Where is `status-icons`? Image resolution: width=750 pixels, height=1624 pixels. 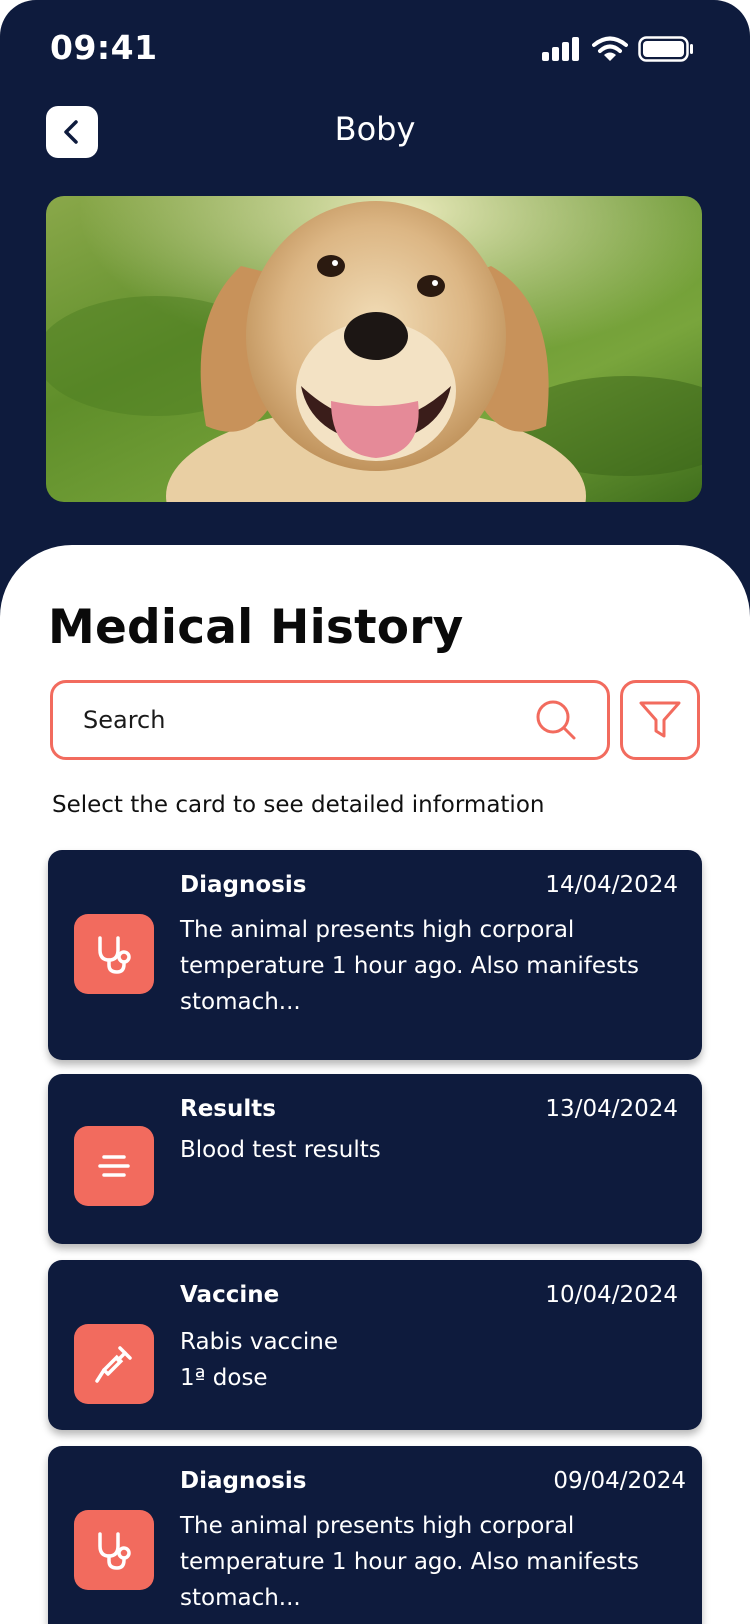 status-icons is located at coordinates (618, 49).